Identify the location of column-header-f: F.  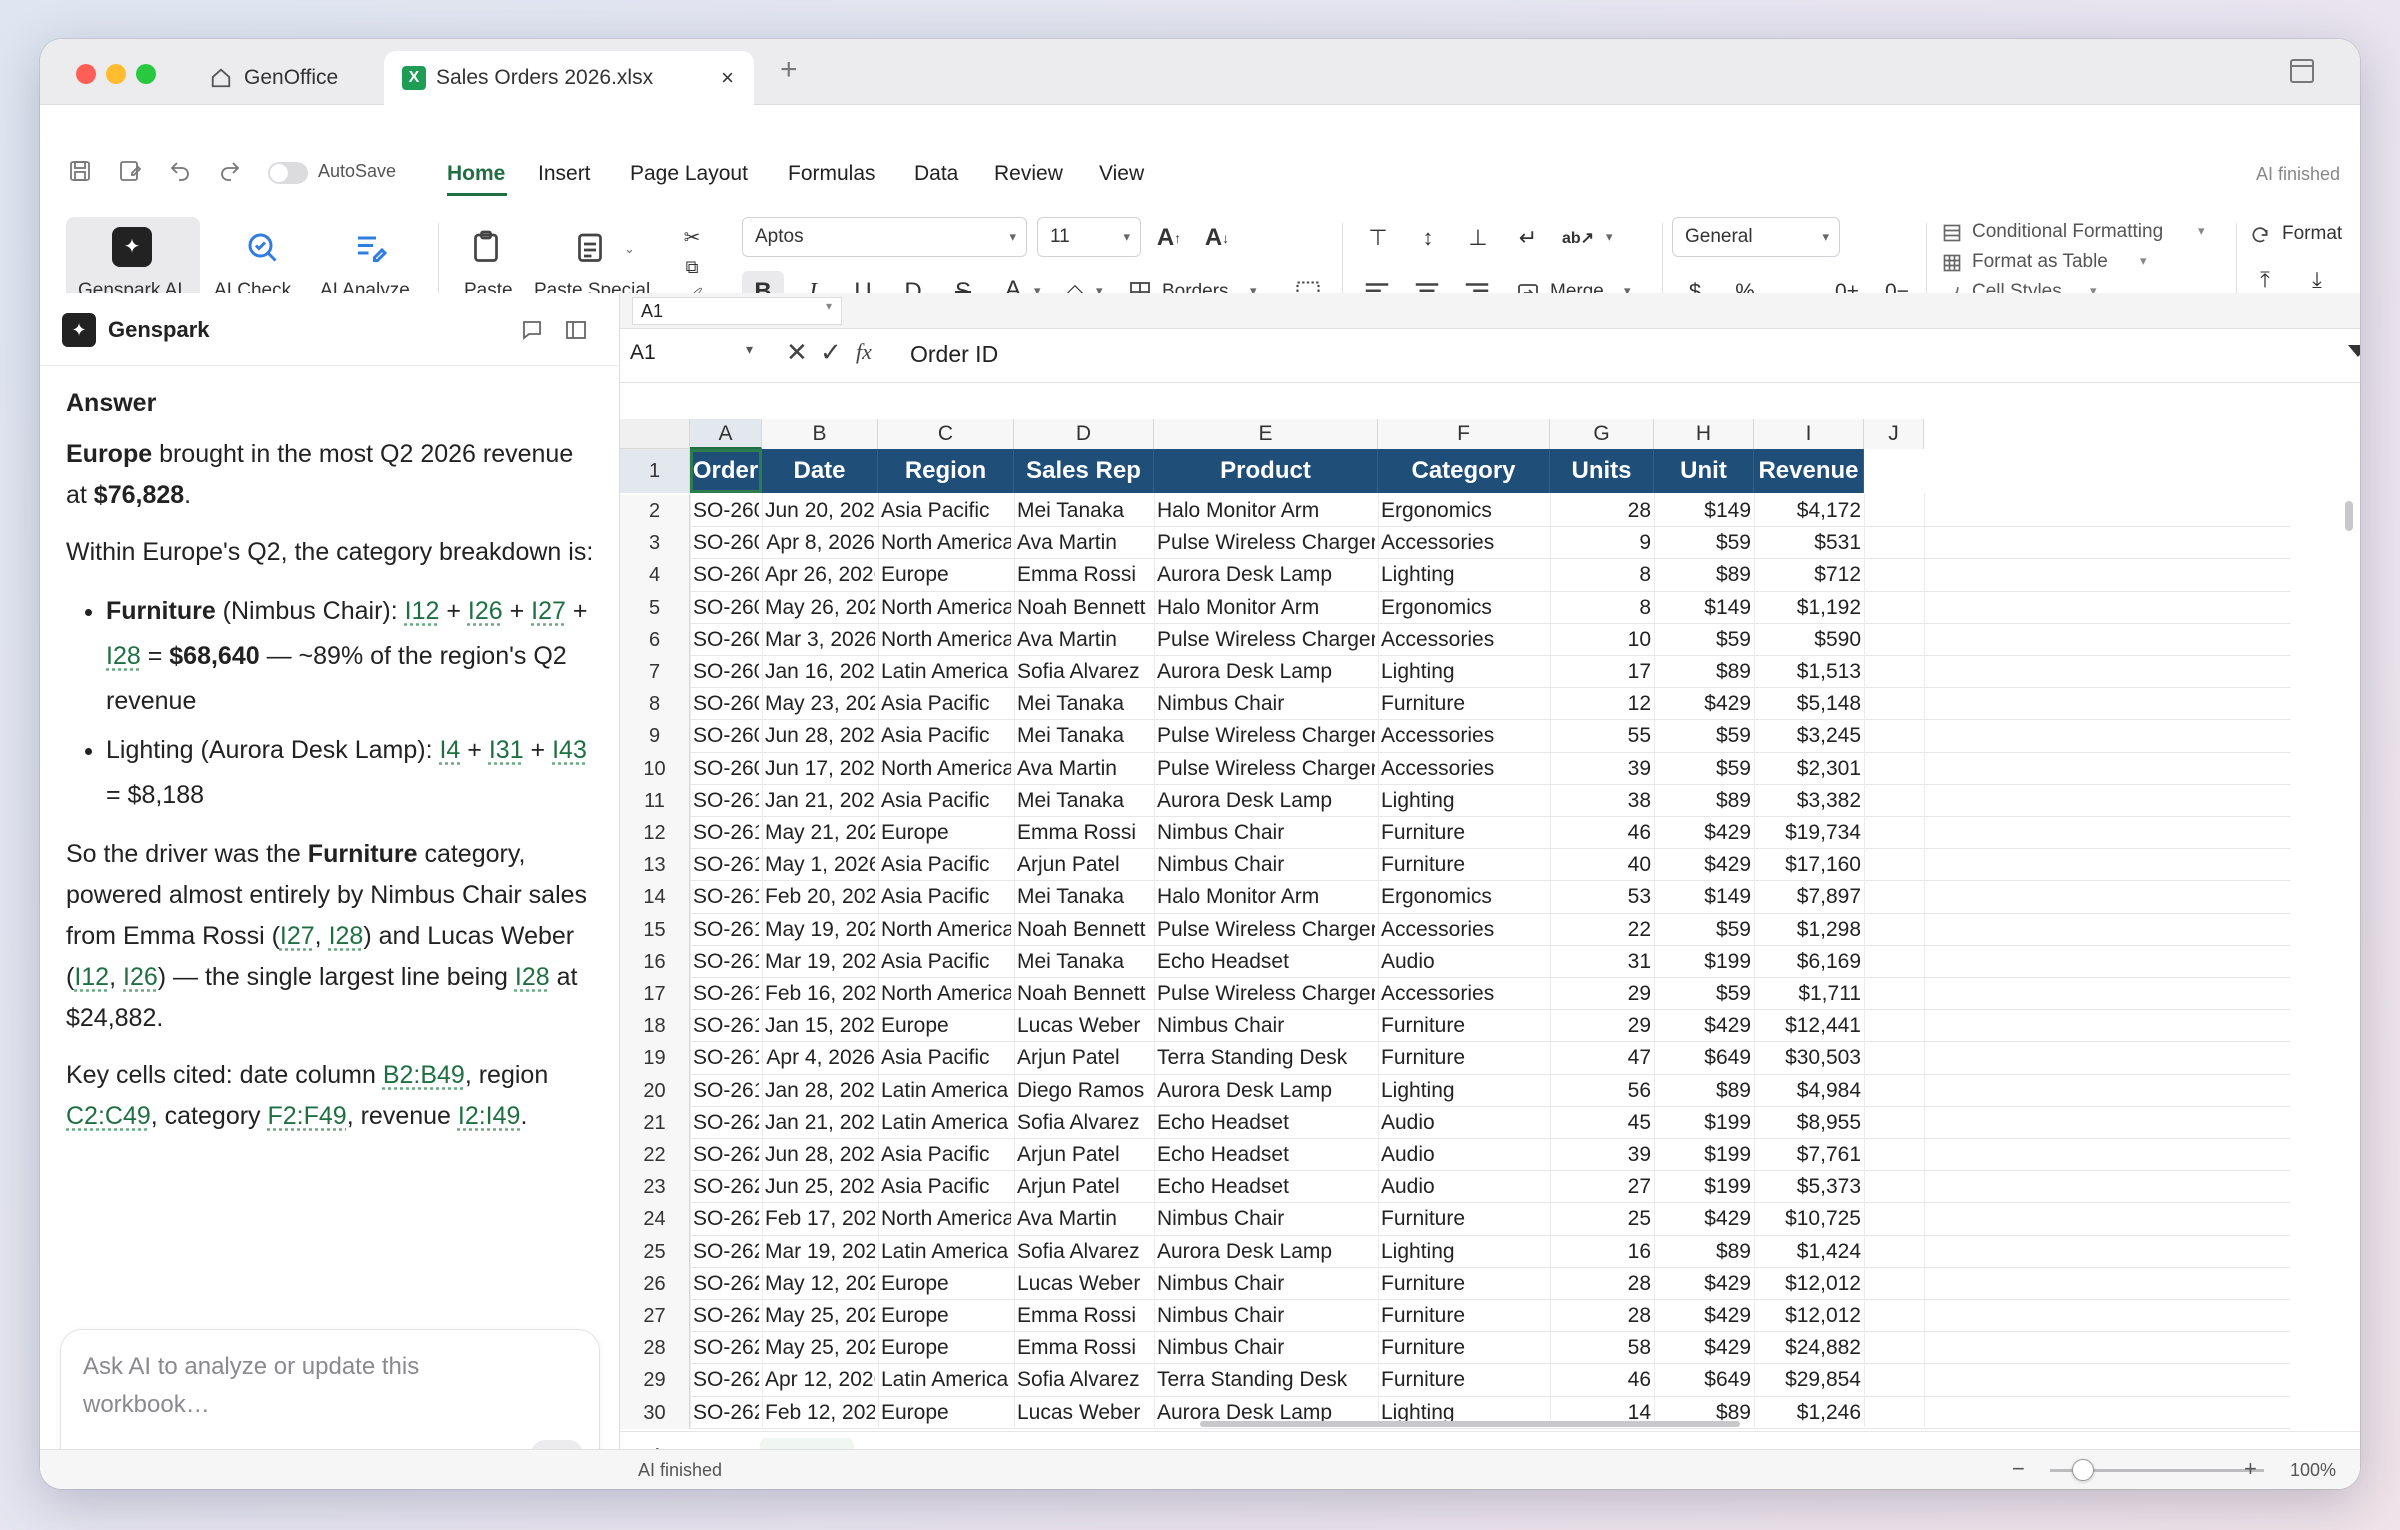
(1464, 434).